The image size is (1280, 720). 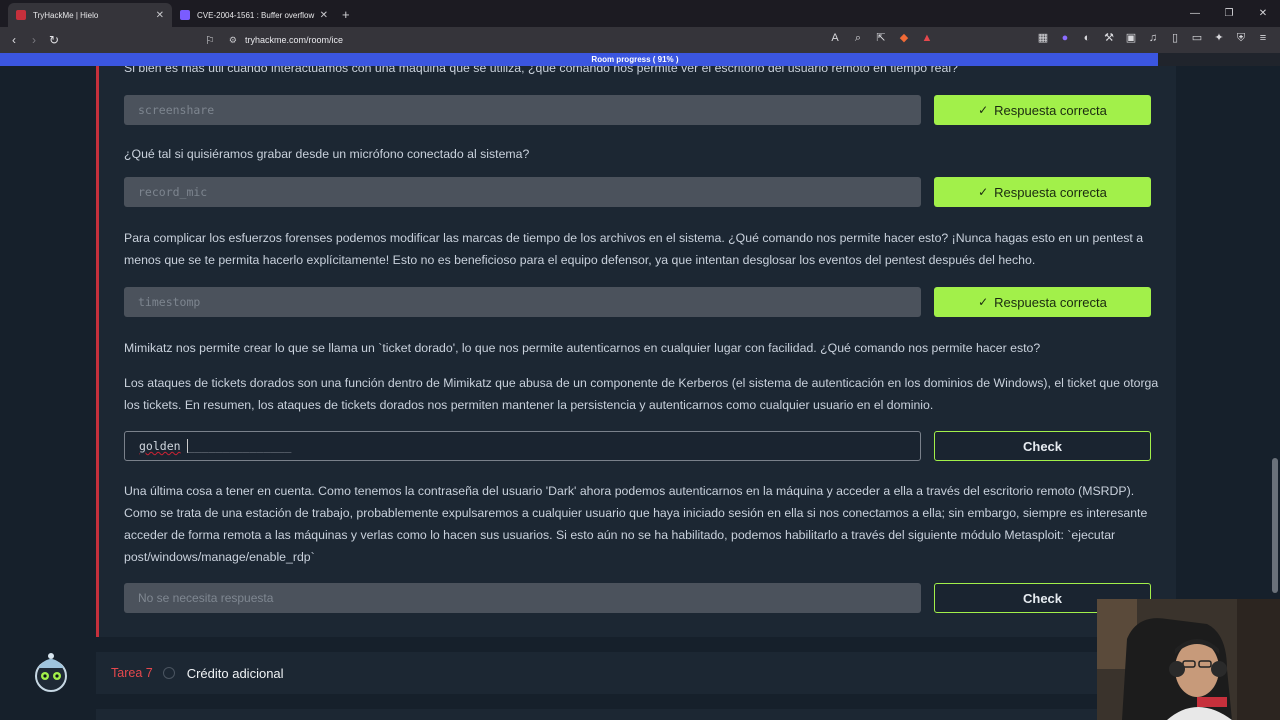 I want to click on leo-icon: ✦, so click(x=1219, y=38).